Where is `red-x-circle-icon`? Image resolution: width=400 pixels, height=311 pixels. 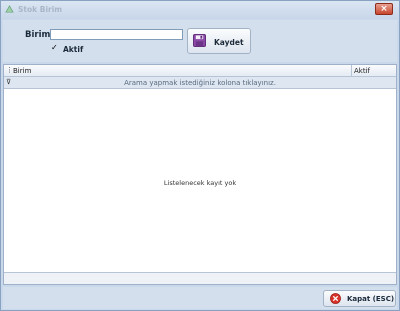 red-x-circle-icon is located at coordinates (335, 298).